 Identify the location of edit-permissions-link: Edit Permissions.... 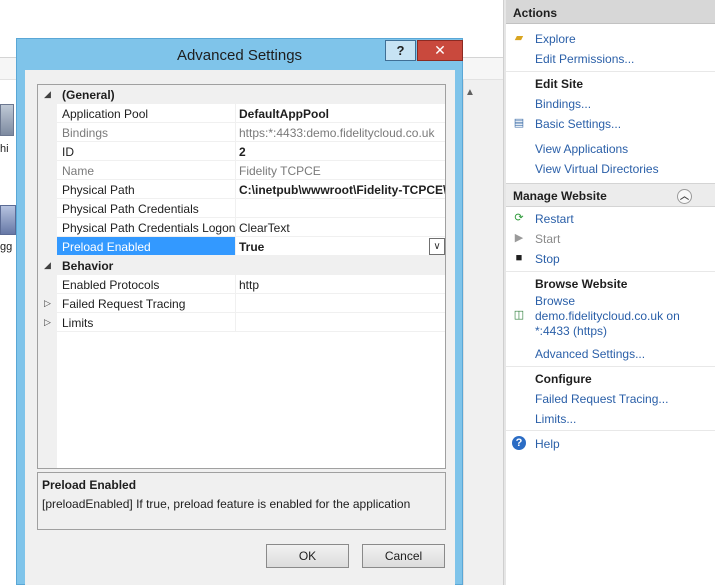
(584, 59).